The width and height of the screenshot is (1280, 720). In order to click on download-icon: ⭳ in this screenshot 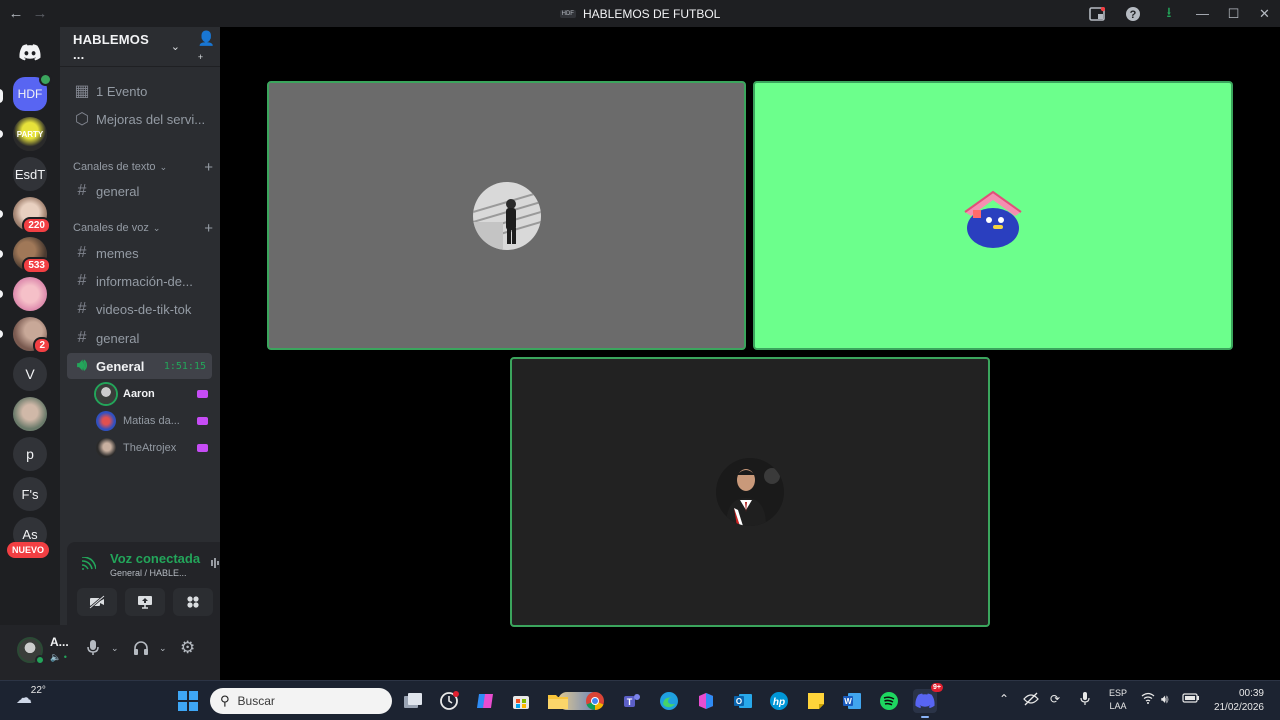, I will do `click(1169, 13)`.